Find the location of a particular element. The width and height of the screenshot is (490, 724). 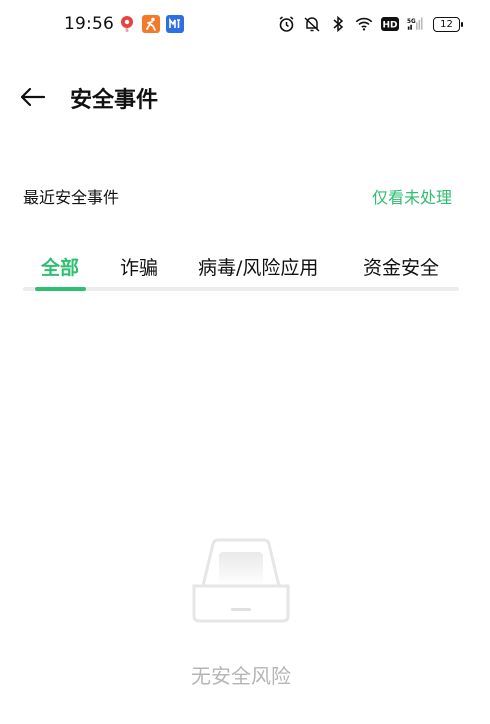

tab-track is located at coordinates (241, 289).